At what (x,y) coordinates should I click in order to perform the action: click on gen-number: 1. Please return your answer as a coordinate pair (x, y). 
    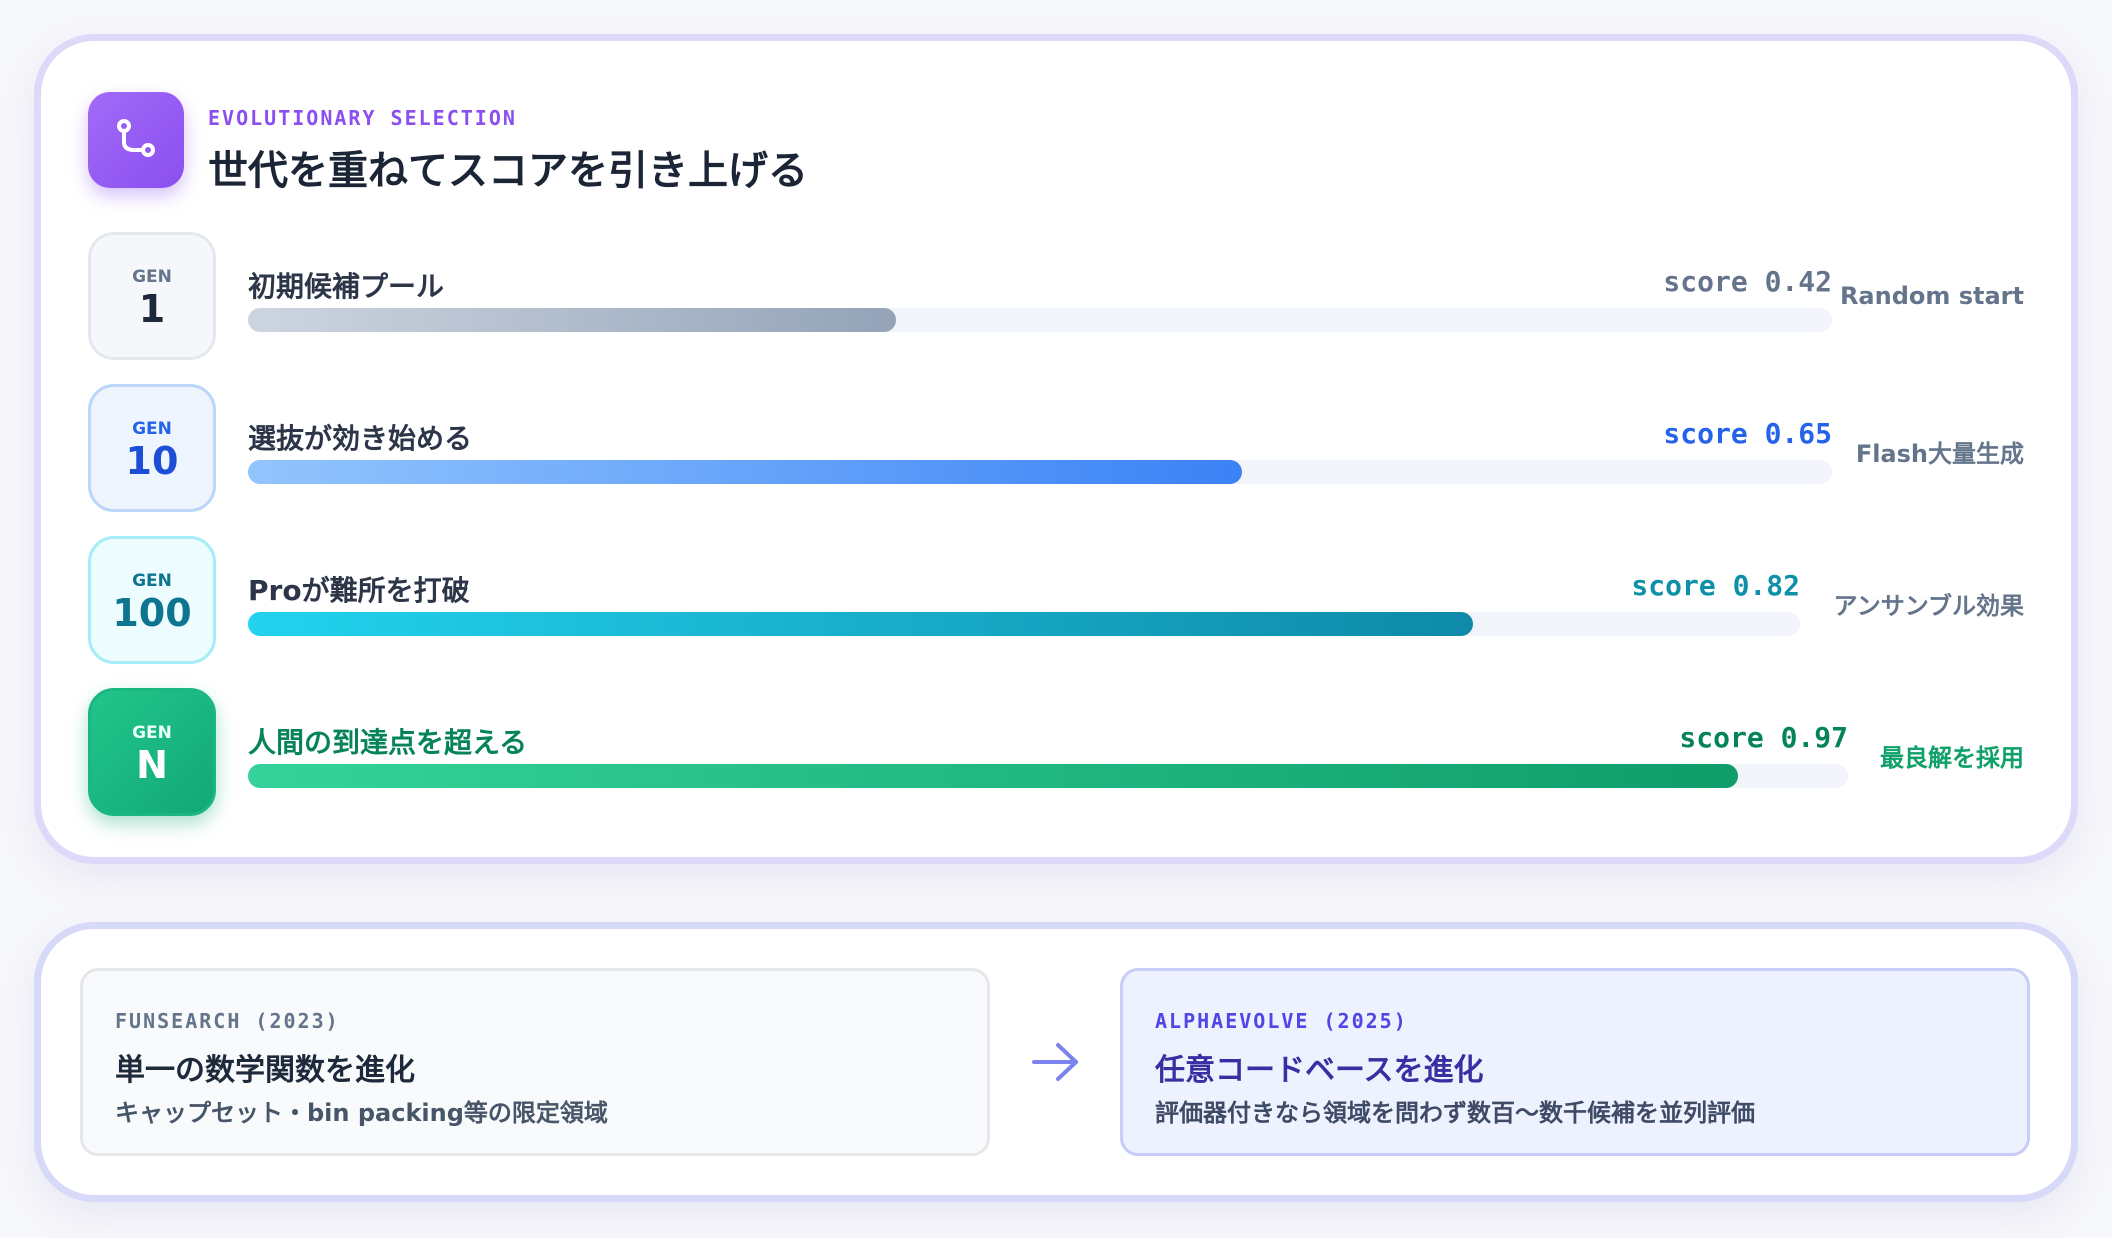
    Looking at the image, I should click on (152, 309).